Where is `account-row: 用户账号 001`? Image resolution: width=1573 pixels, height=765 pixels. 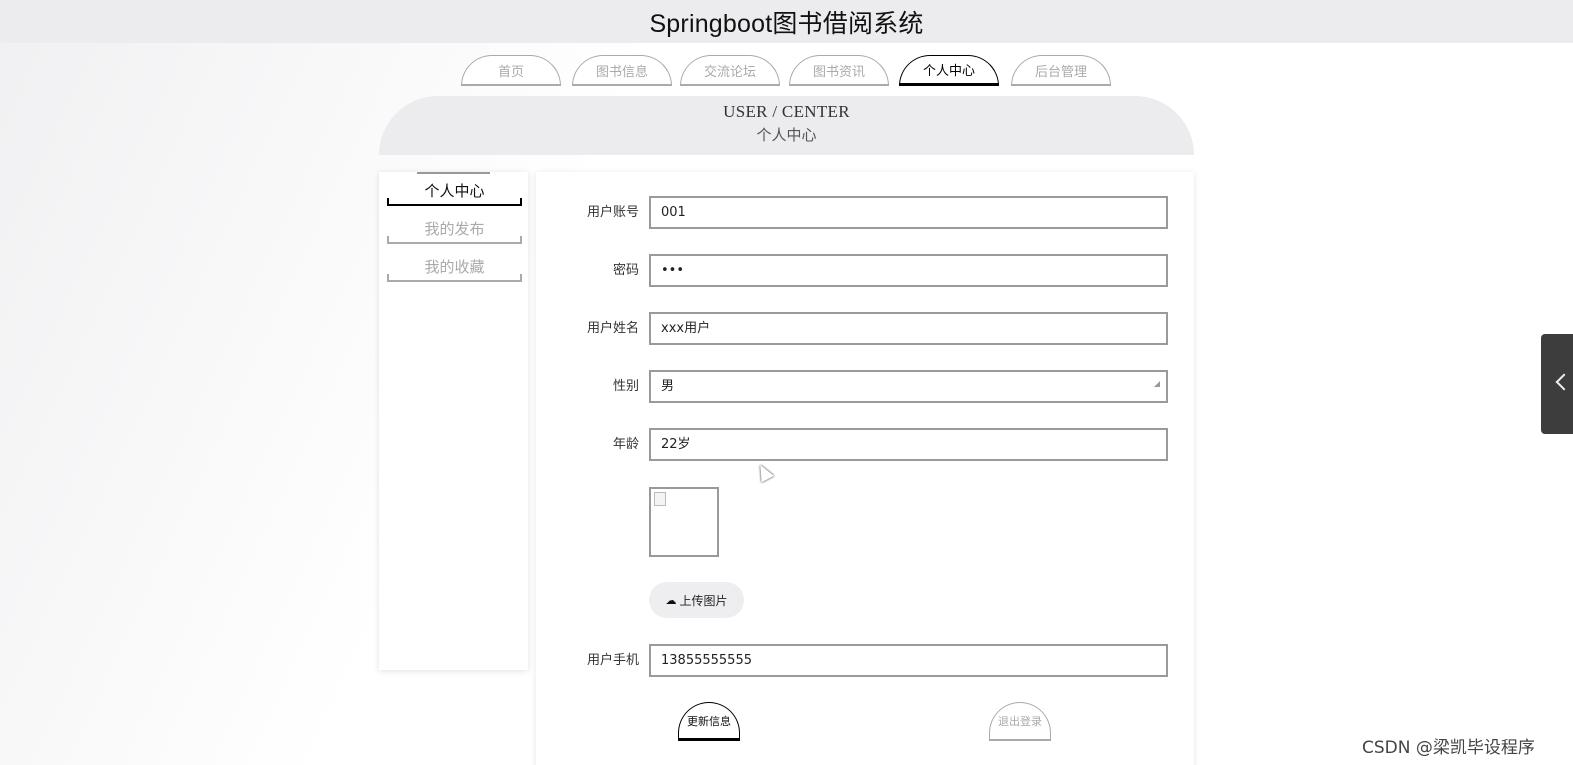 account-row: 用户账号 001 is located at coordinates (865, 212).